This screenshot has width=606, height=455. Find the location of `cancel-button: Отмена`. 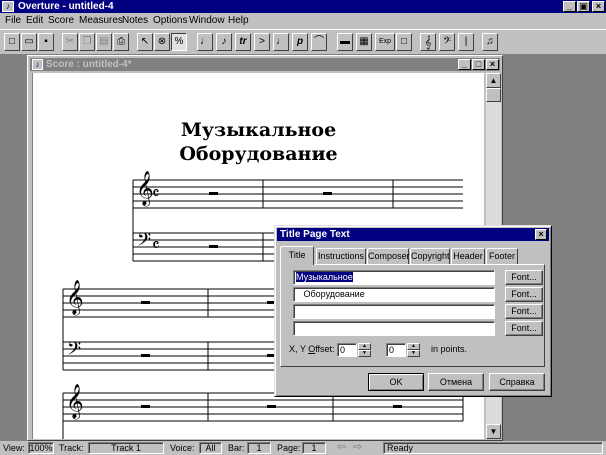

cancel-button: Отмена is located at coordinates (456, 382).